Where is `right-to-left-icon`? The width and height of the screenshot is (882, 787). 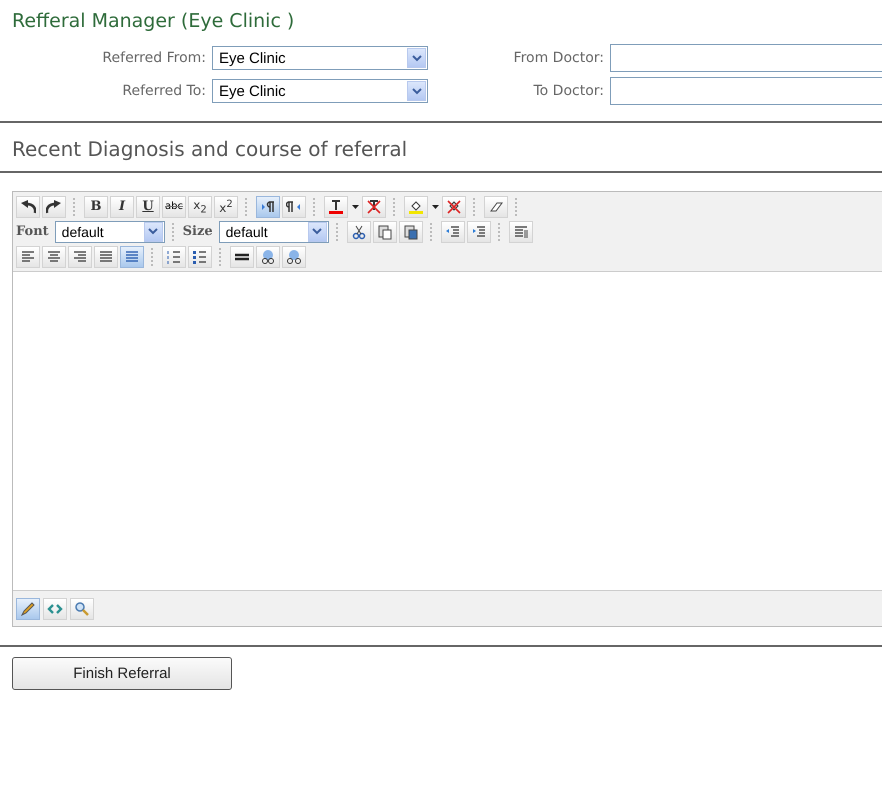
right-to-left-icon is located at coordinates (294, 206).